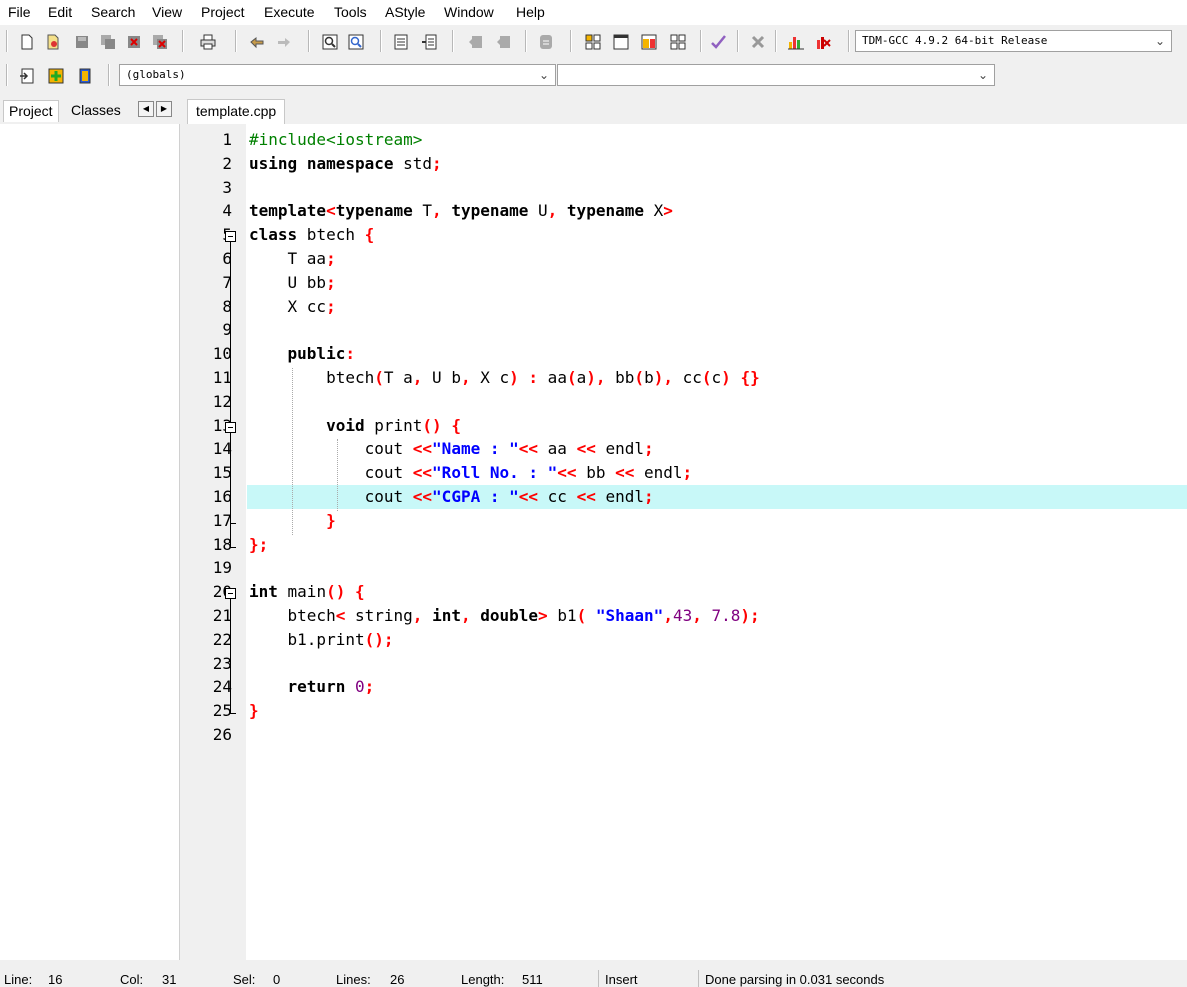  I want to click on status-sel-label: Sel:, so click(244, 979).